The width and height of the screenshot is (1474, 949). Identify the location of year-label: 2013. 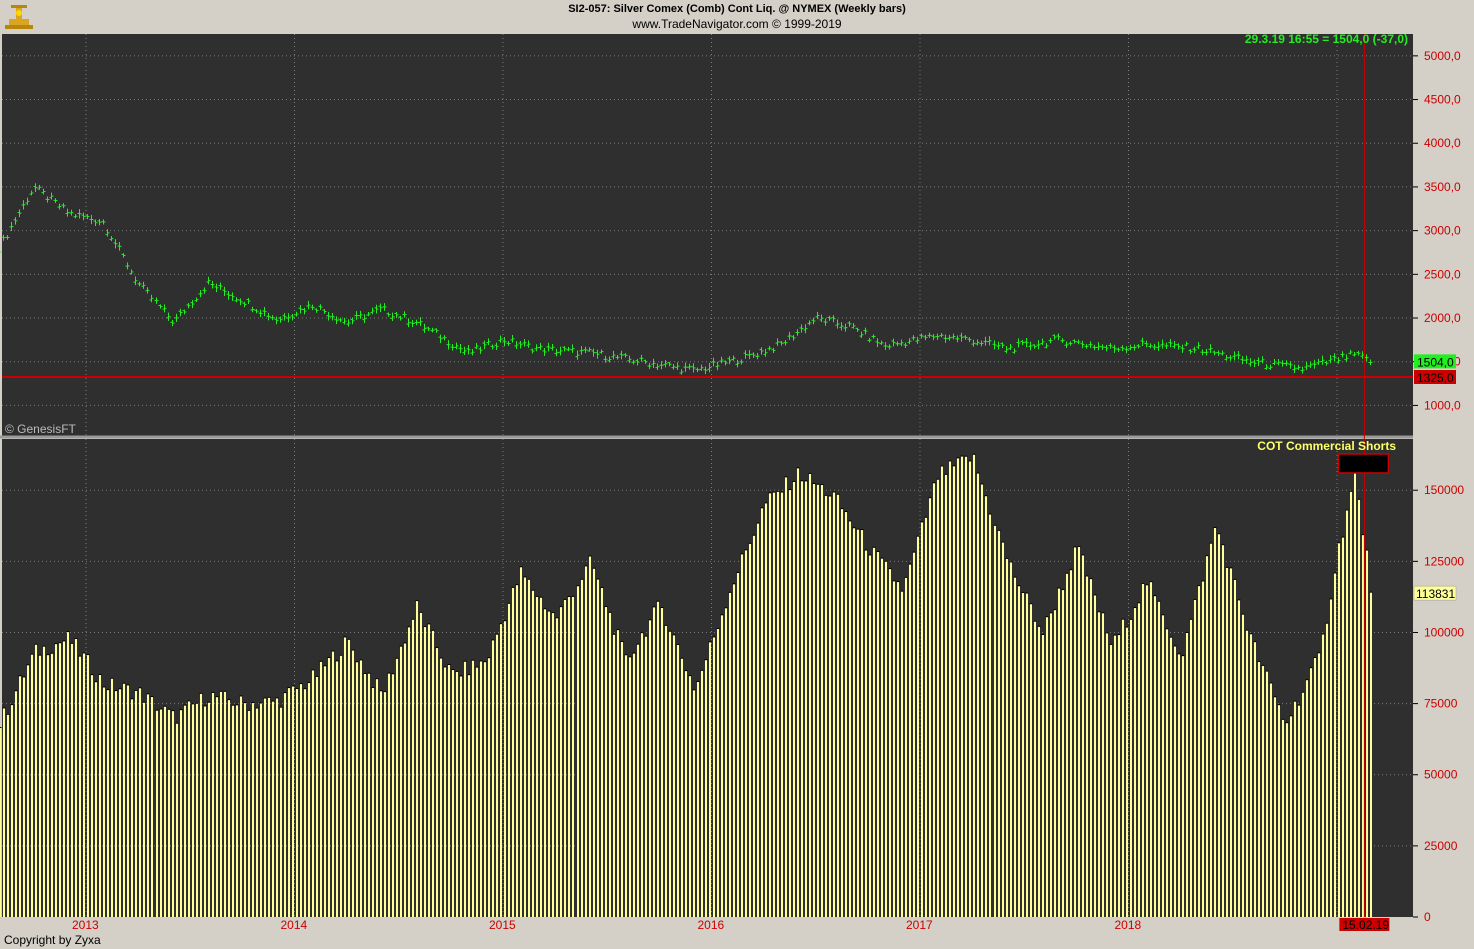
(85, 925).